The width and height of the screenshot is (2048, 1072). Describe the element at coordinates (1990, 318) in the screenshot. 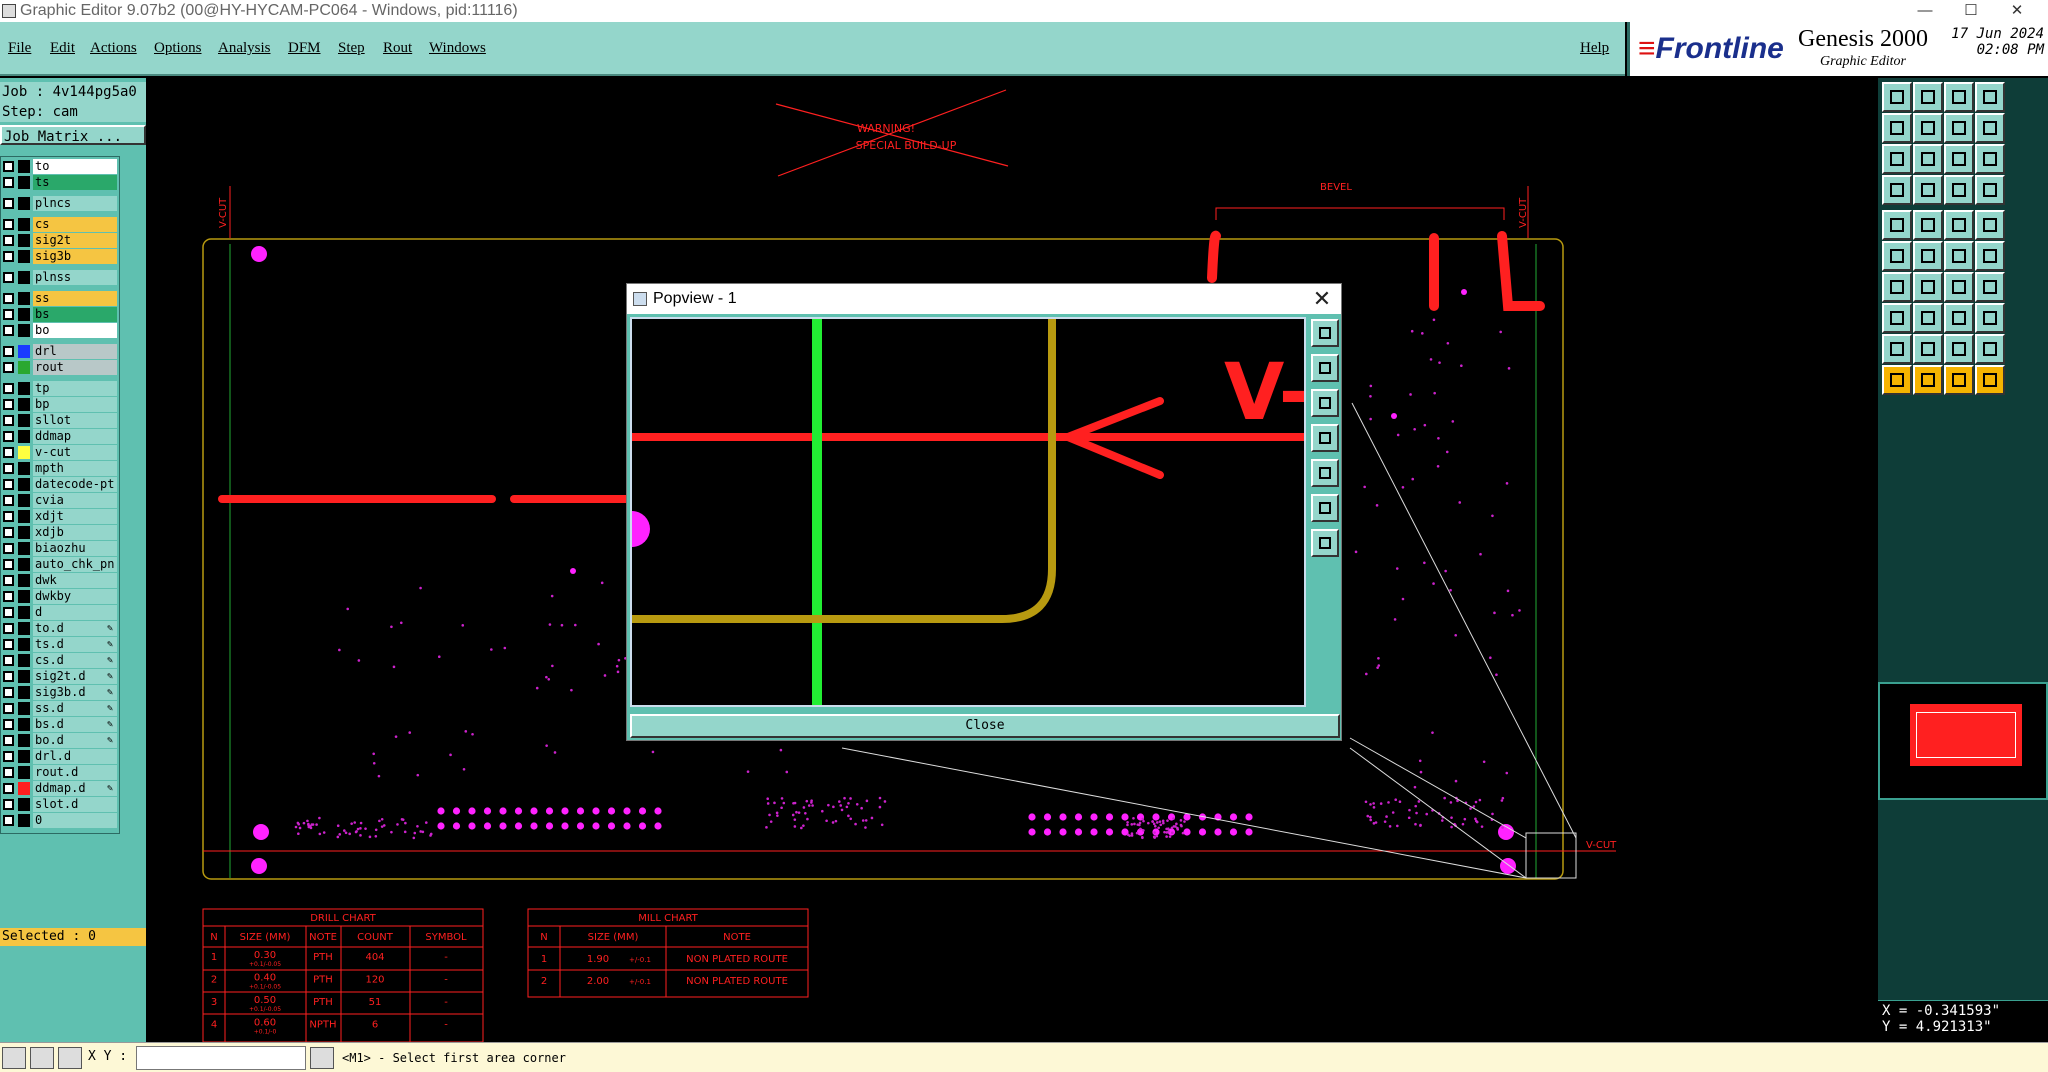

I see `group-button` at that location.